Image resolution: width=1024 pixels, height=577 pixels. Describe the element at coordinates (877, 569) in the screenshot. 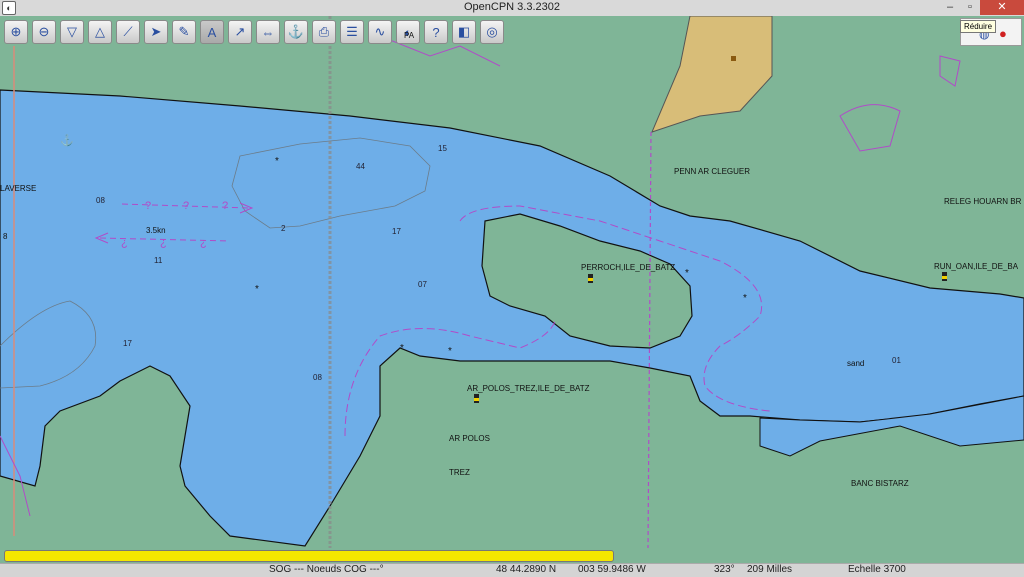

I see `scale-readout: Echelle 3700` at that location.